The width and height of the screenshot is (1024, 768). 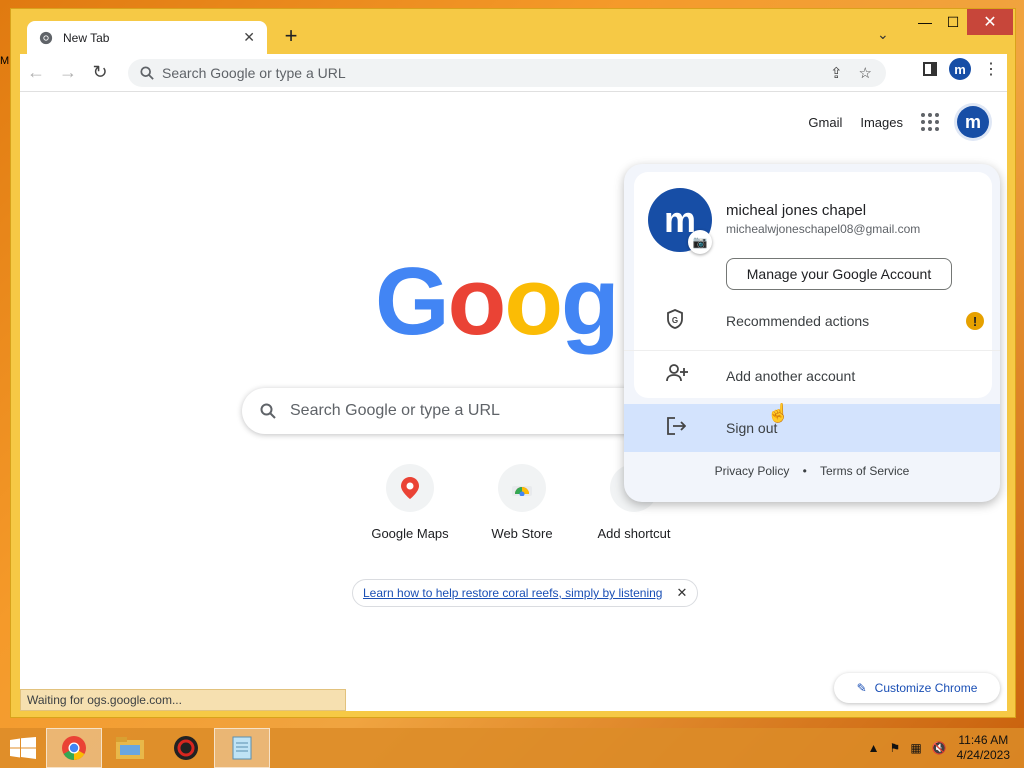 What do you see at coordinates (983, 755) in the screenshot?
I see `clock-date: 4/24/2023` at bounding box center [983, 755].